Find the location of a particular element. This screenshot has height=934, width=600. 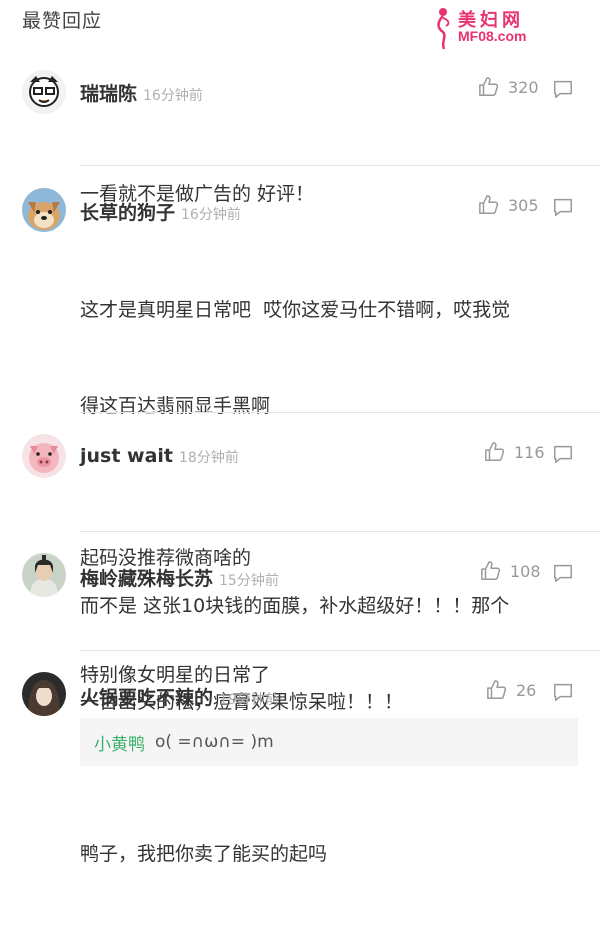

username-text: 梅岭藏殊梅长苏 is located at coordinates (146, 579).